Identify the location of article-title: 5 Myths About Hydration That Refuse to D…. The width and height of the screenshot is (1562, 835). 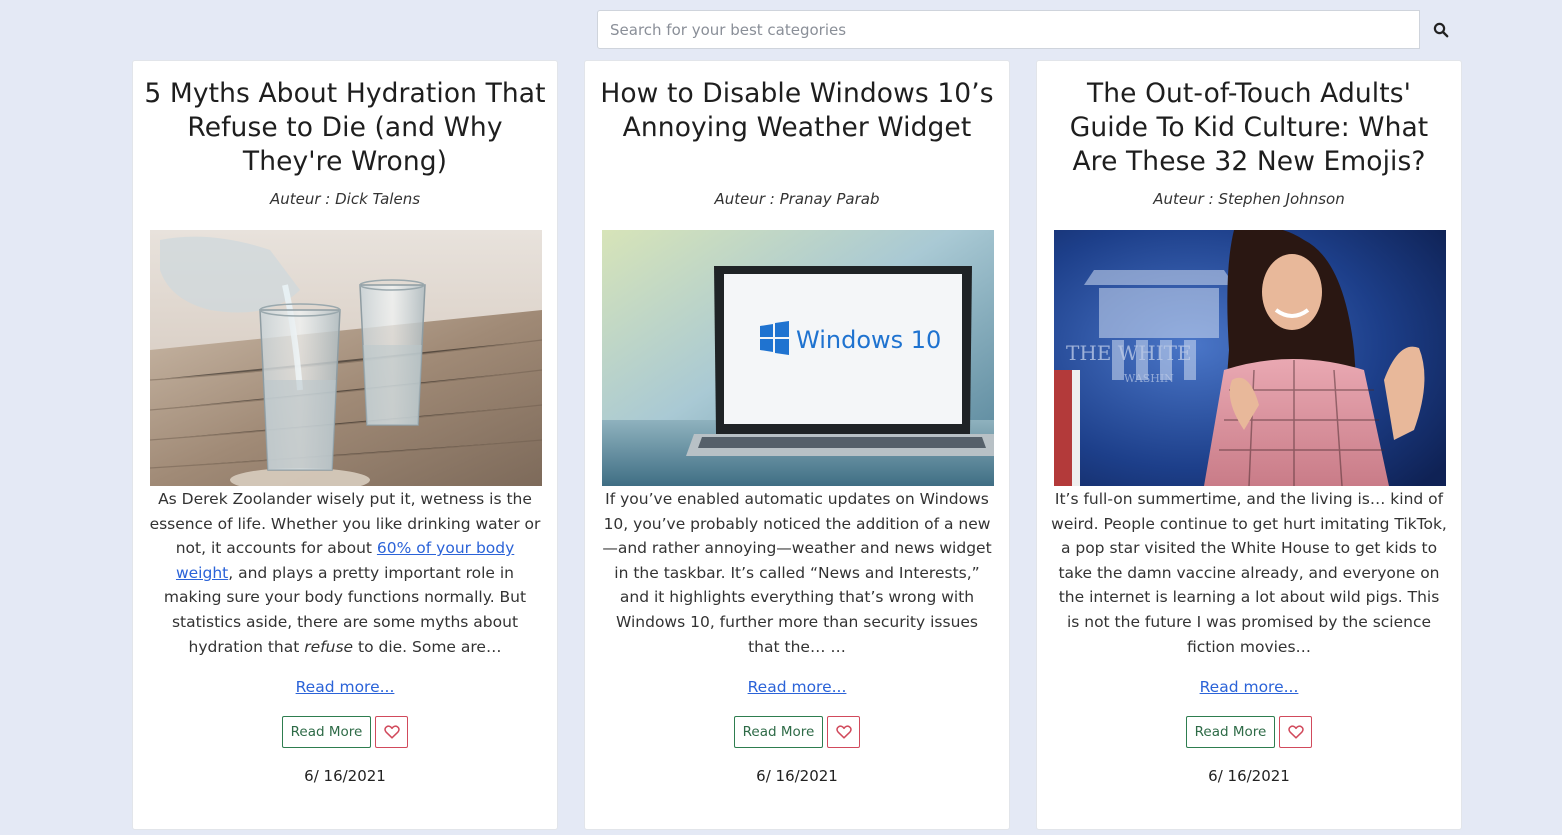
(345, 127).